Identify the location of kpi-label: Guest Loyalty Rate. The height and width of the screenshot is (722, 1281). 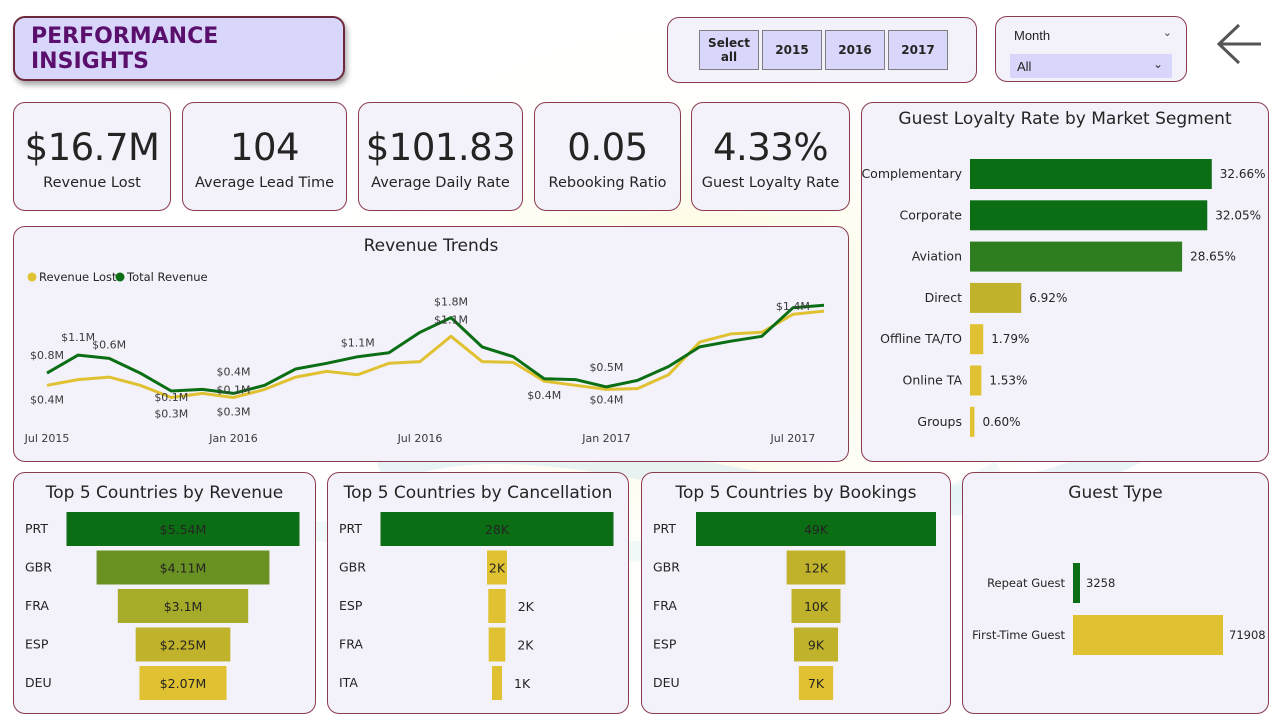
(770, 183).